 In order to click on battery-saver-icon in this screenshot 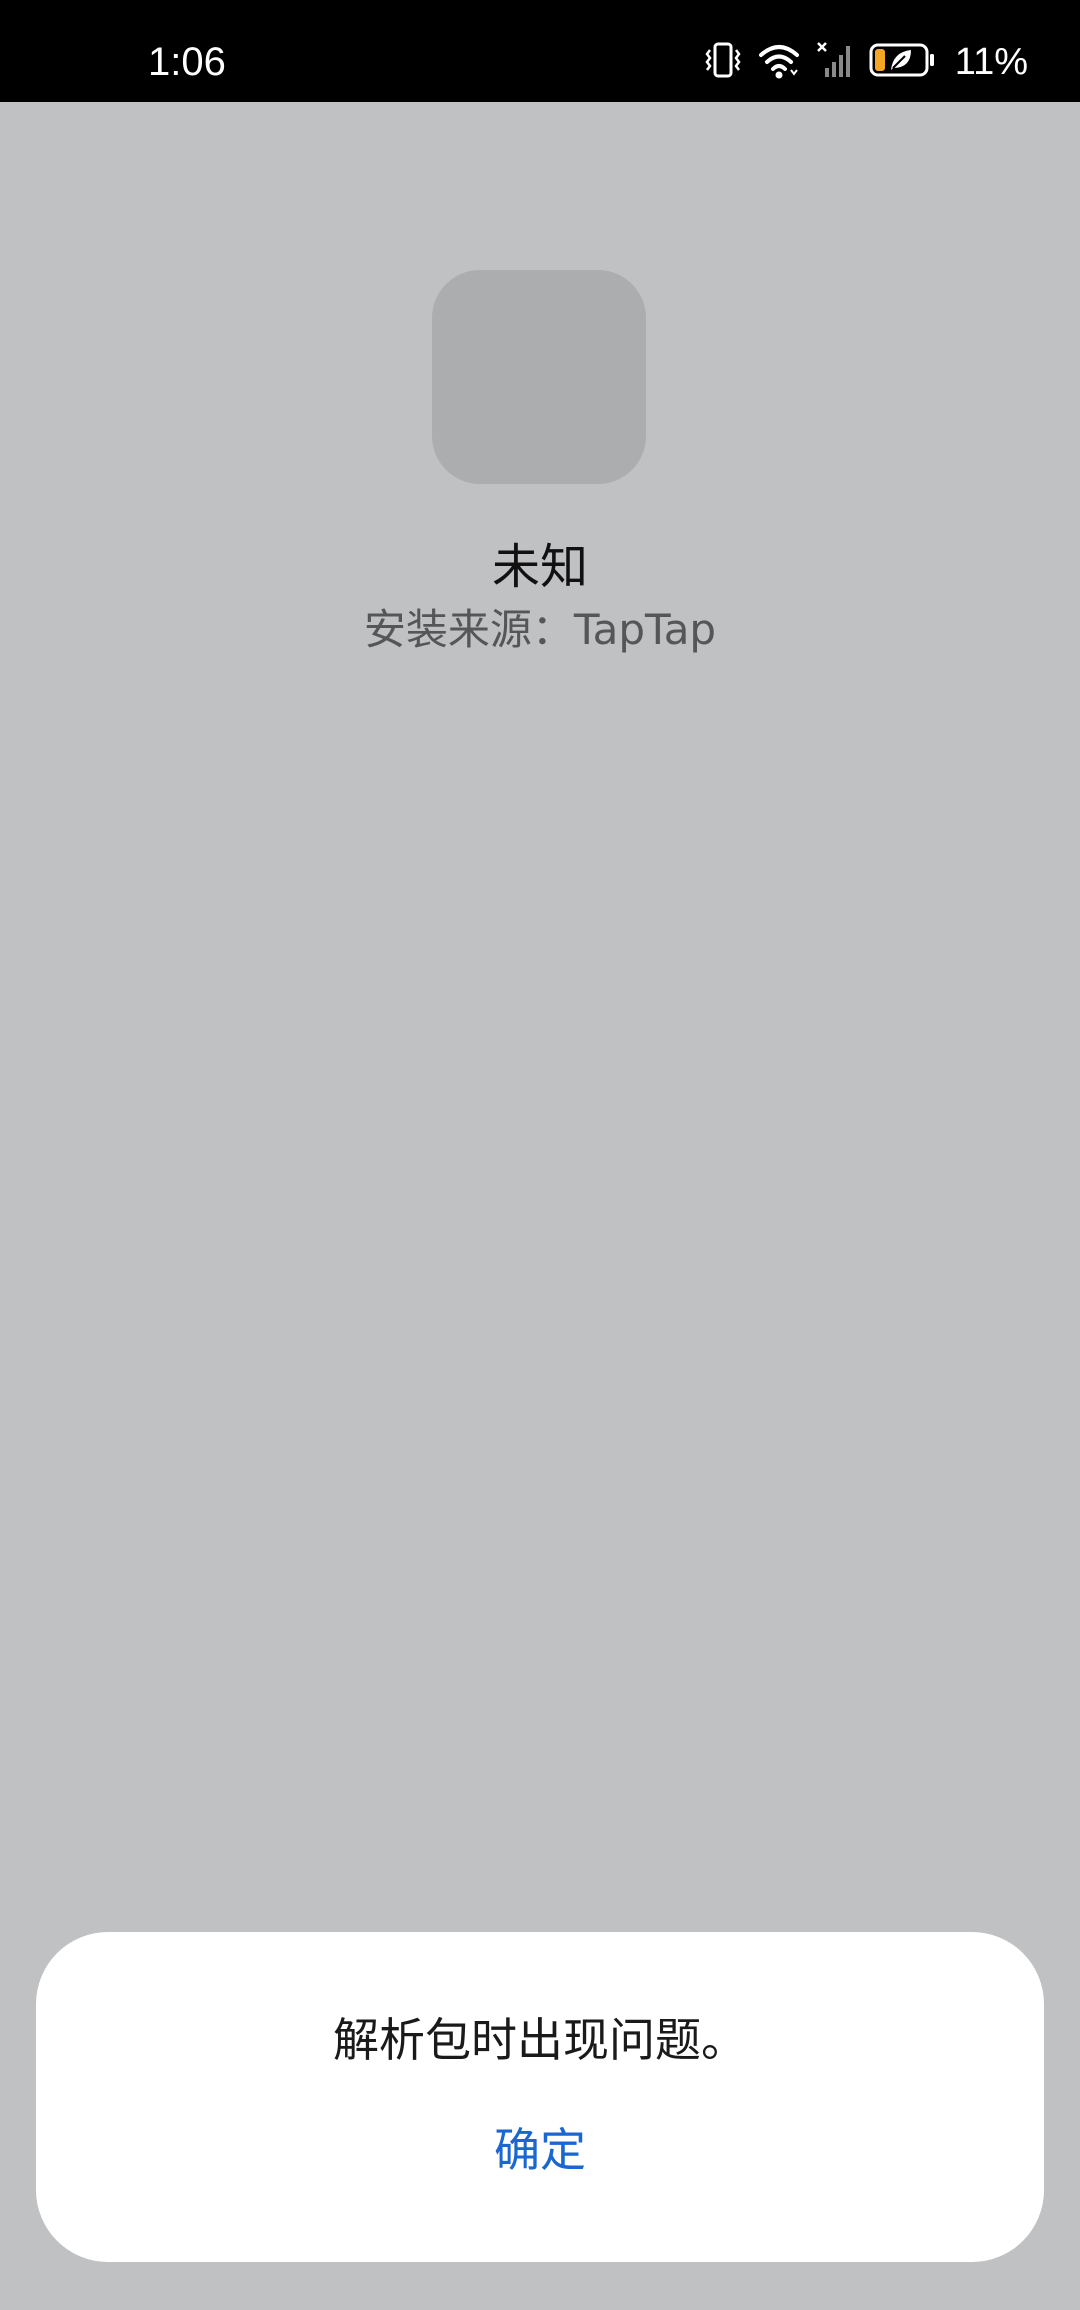, I will do `click(902, 62)`.